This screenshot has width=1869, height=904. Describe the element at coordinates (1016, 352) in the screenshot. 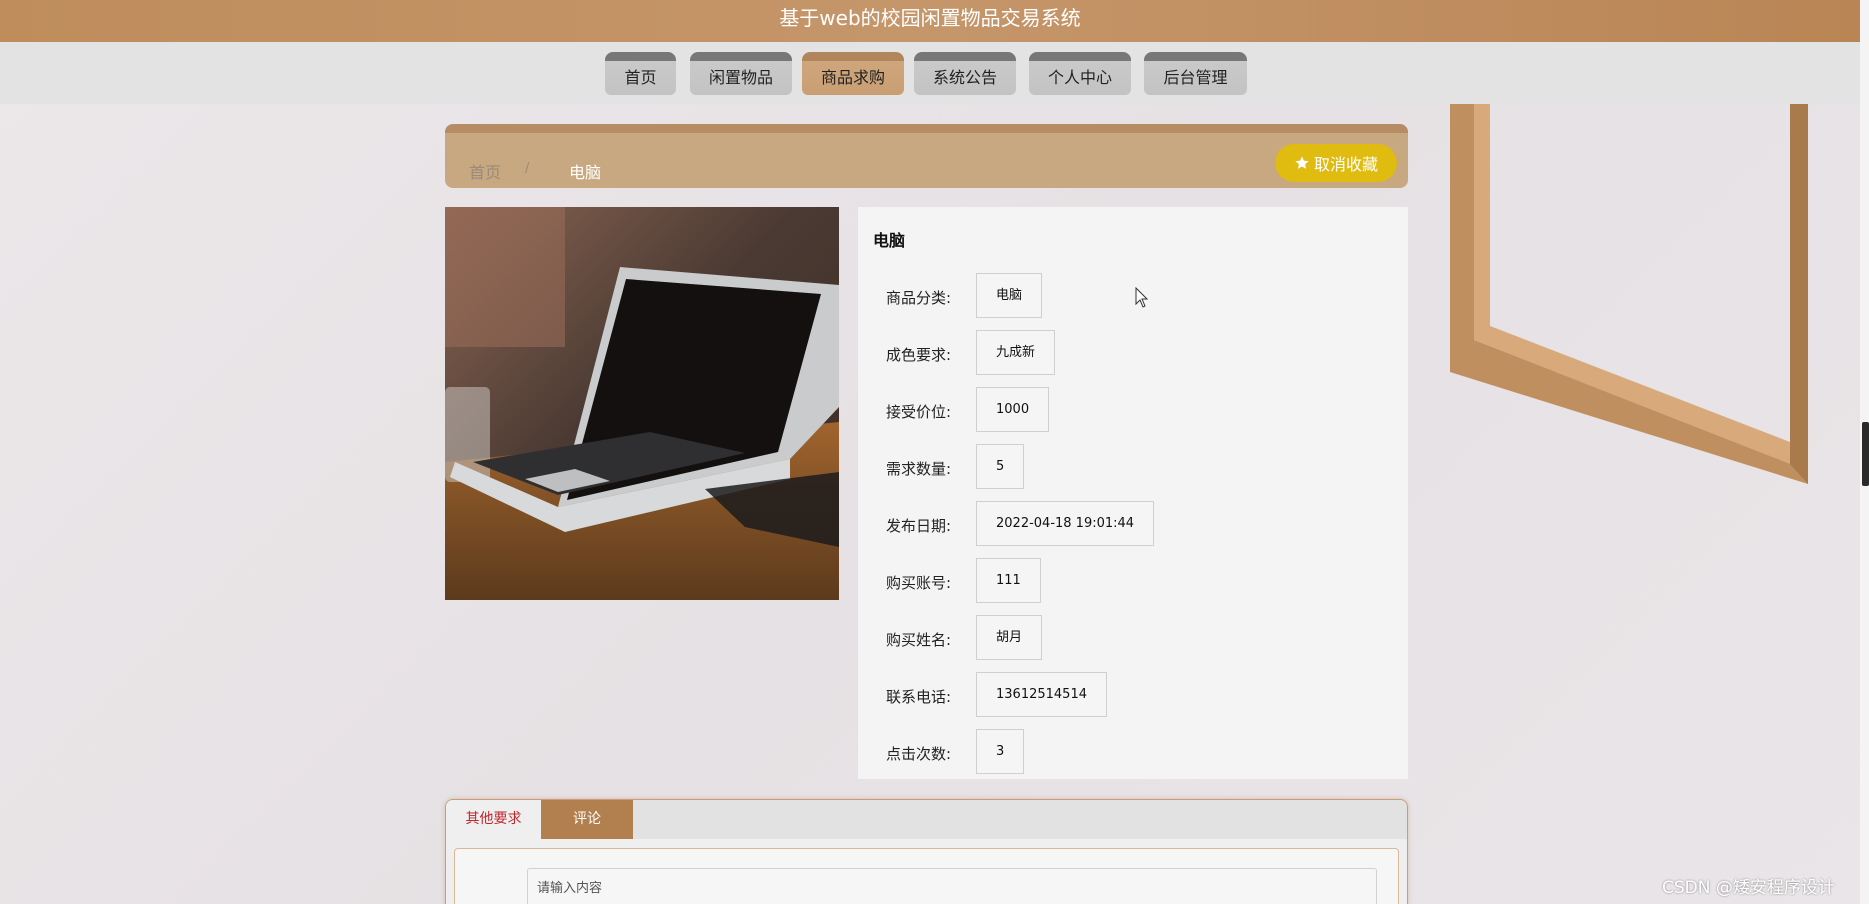

I see `field-value: 九成新` at that location.